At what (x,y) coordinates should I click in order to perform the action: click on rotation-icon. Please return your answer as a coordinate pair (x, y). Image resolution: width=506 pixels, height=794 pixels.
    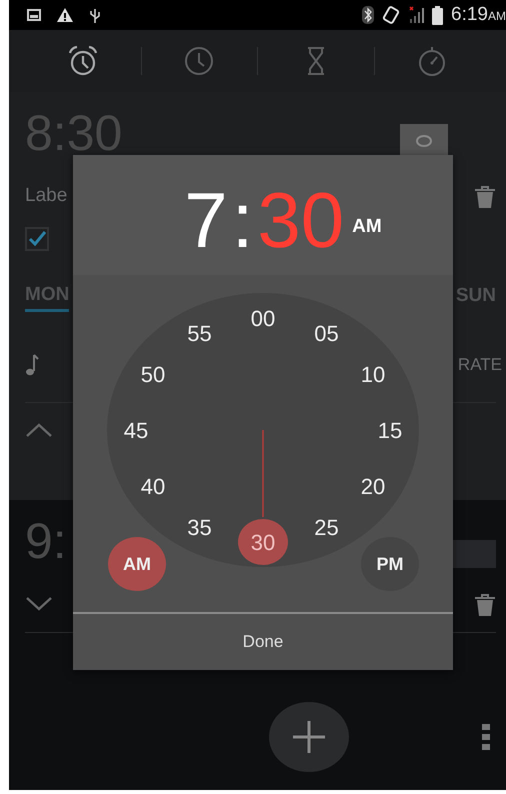
    Looking at the image, I should click on (391, 15).